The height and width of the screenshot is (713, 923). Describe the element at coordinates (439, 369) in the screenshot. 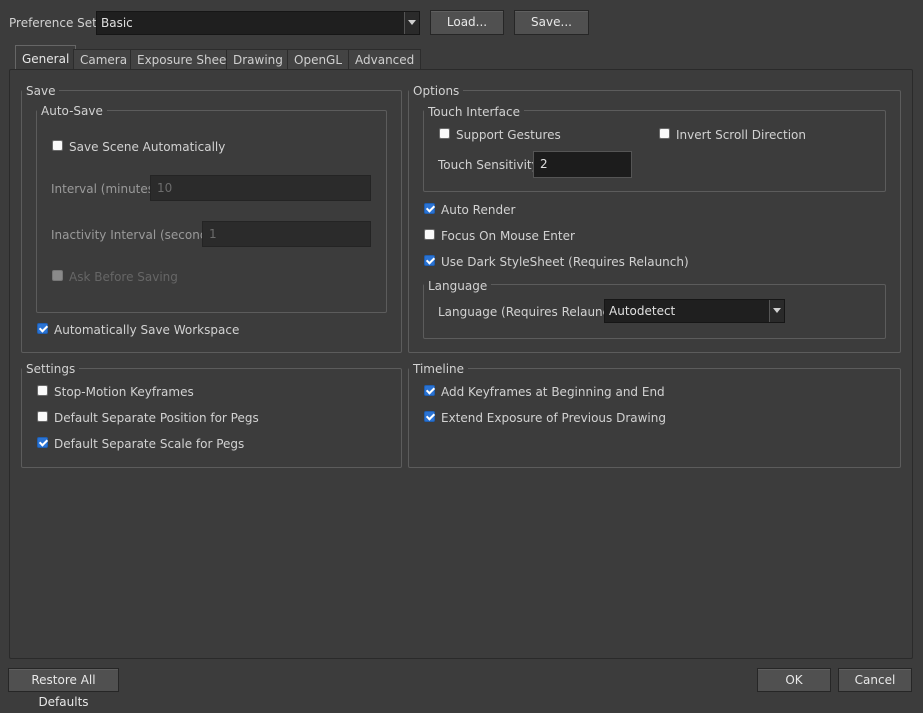

I see `timeline-group-title: Timeline` at that location.